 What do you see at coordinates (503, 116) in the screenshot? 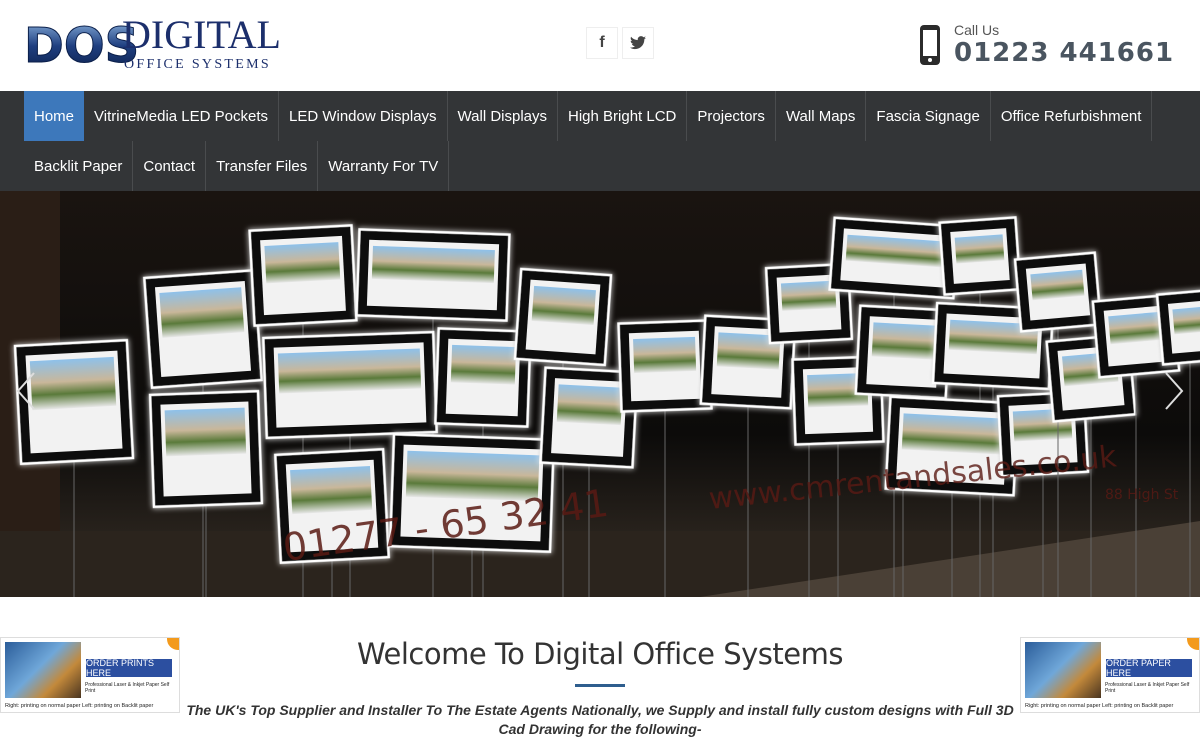
I see `nav-item-wall-displays: Wall Displays` at bounding box center [503, 116].